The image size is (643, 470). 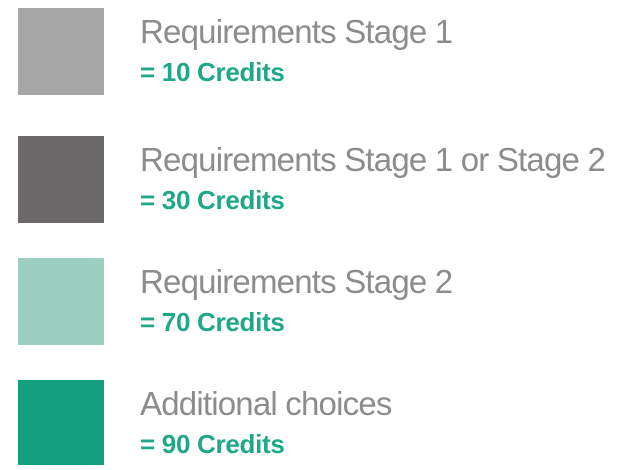 What do you see at coordinates (212, 444) in the screenshot?
I see `legend-credits: = 90 Credits` at bounding box center [212, 444].